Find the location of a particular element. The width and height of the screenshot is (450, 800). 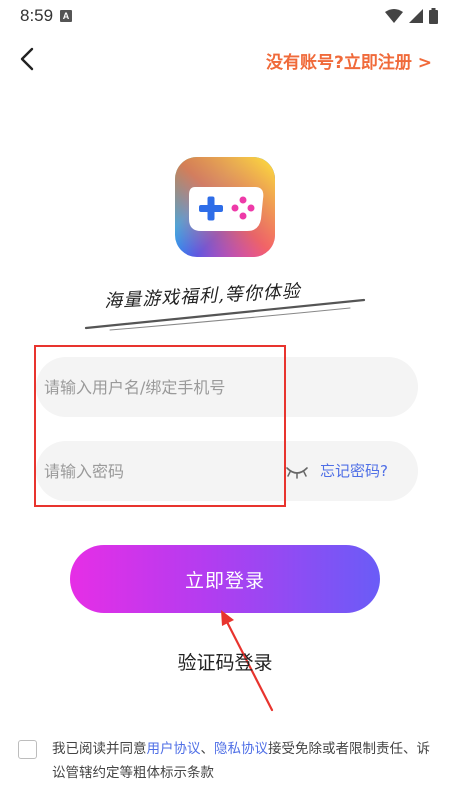

privacy-agreement-link: 隐私协议 is located at coordinates (241, 749).